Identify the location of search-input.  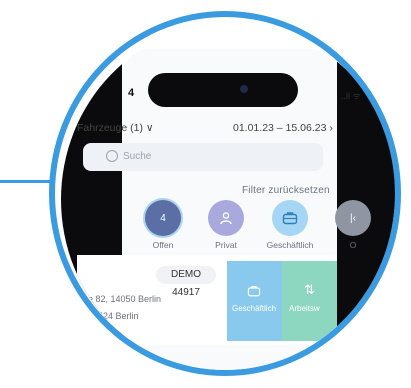
(203, 157).